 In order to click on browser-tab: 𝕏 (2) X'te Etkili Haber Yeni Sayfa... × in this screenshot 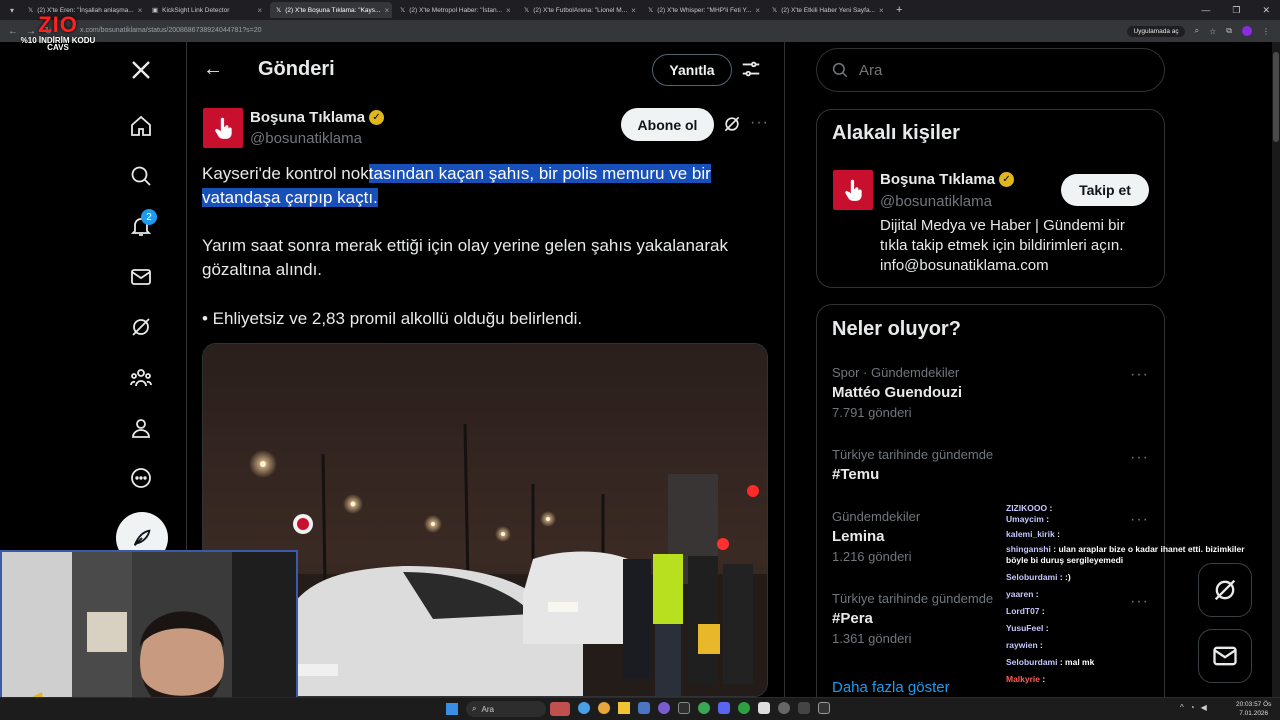, I will do `click(827, 10)`.